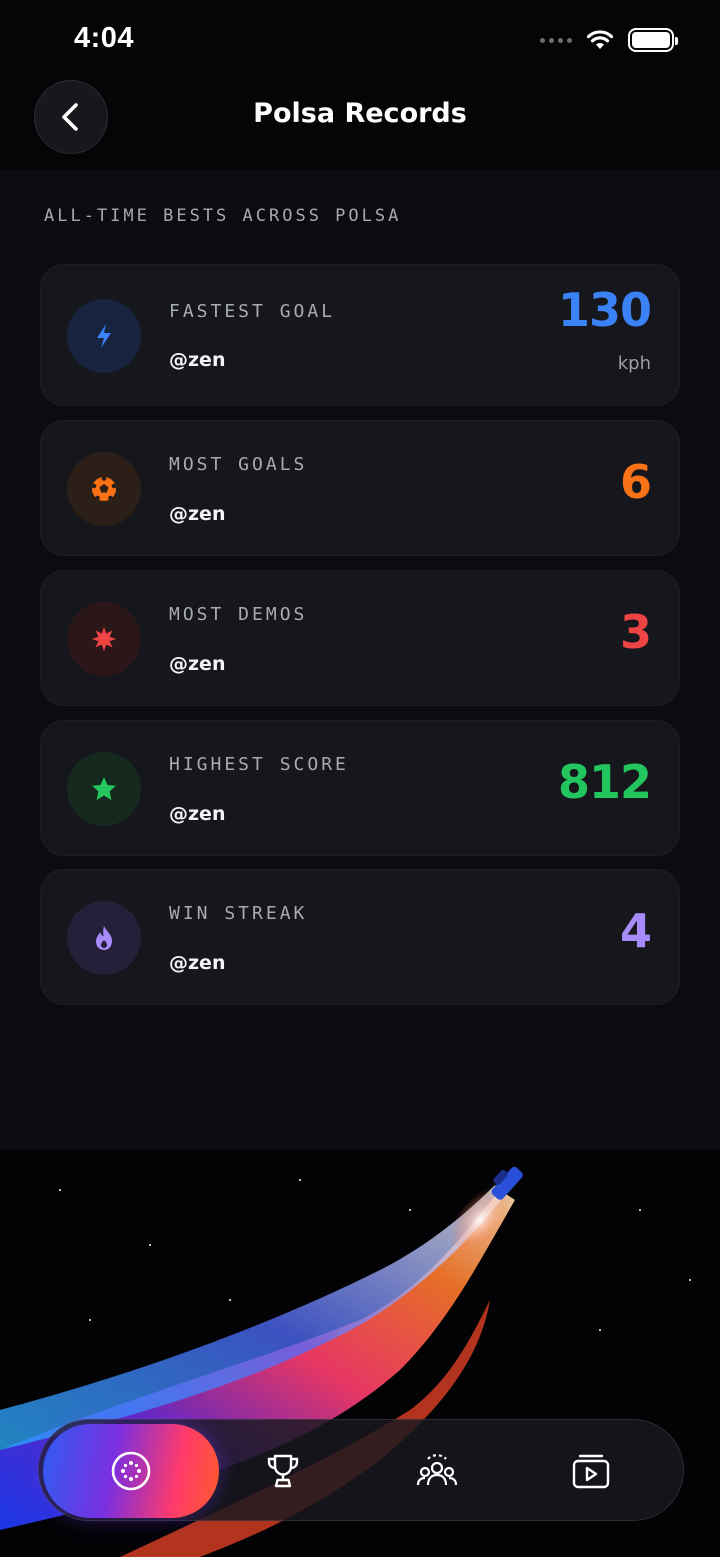  I want to click on tab-replay, so click(591, 1471).